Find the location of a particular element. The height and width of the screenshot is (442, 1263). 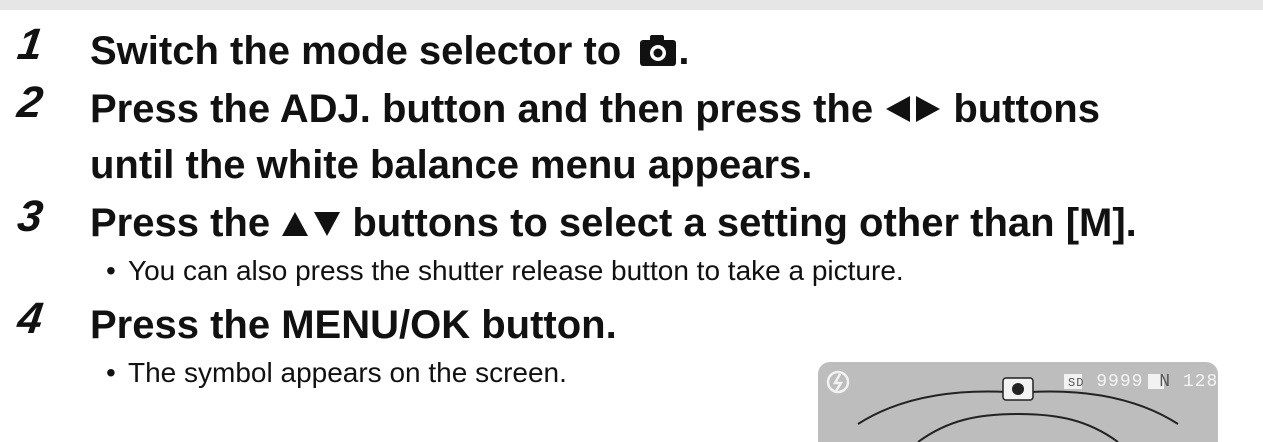

mode-camera-icon is located at coordinates (1018, 389).